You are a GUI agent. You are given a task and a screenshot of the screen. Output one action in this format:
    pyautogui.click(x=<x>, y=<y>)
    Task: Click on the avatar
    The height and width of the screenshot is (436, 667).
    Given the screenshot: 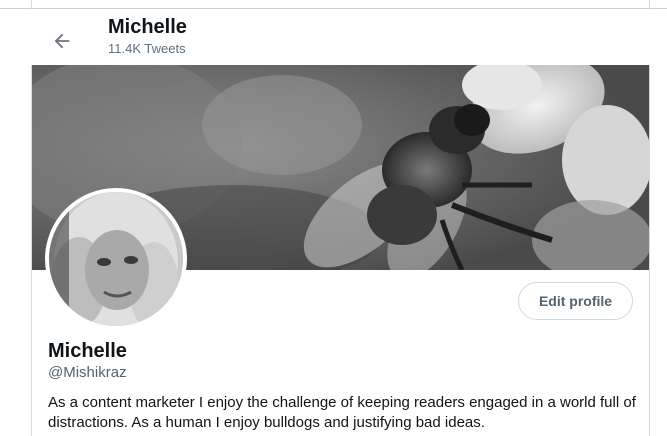 What is the action you would take?
    pyautogui.click(x=116, y=259)
    